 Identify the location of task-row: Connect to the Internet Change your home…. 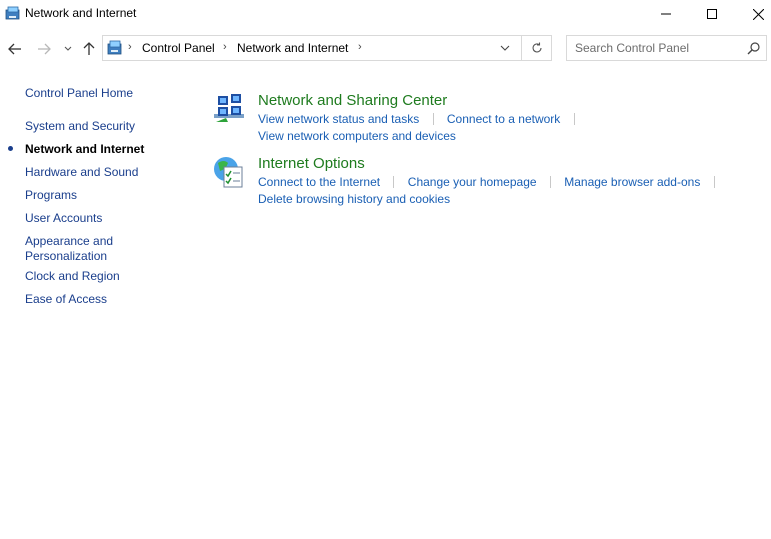
(491, 182).